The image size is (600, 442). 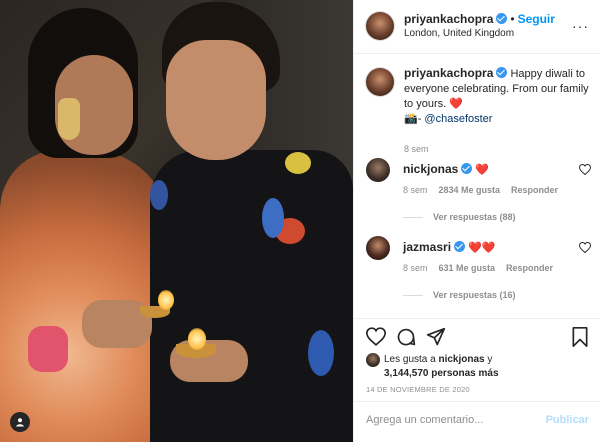 I want to click on likes-count: 3,144,570 personas más, so click(x=441, y=373).